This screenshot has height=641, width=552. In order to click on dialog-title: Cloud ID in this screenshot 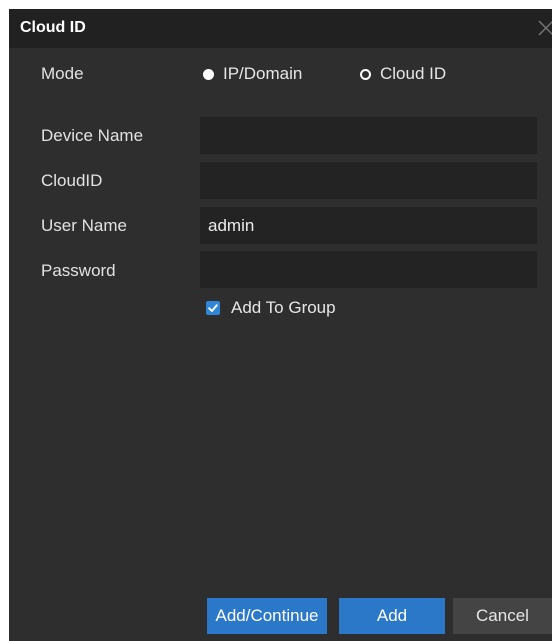, I will do `click(53, 27)`.